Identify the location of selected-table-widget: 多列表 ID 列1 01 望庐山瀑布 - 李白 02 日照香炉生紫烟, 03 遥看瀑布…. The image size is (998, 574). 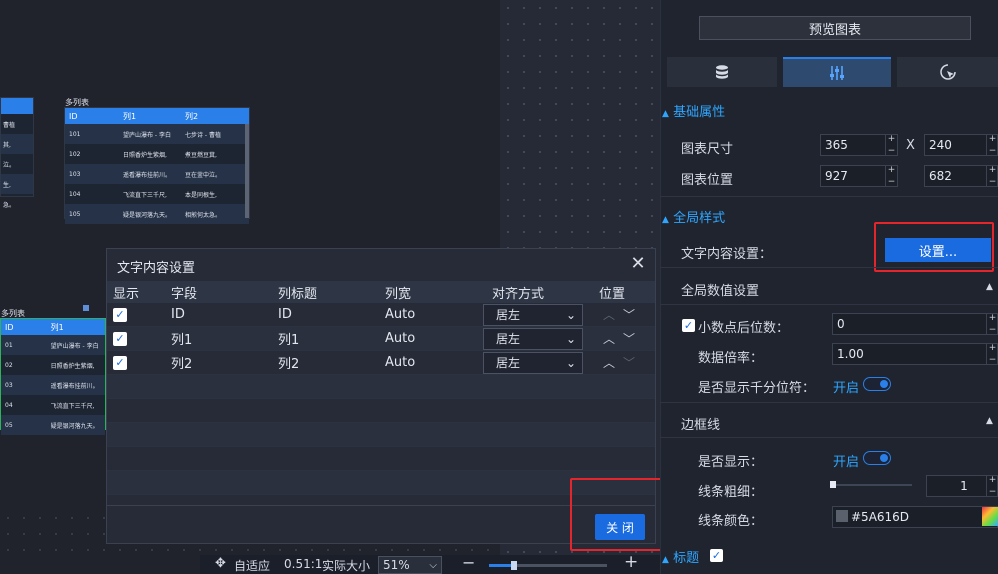
(53, 370).